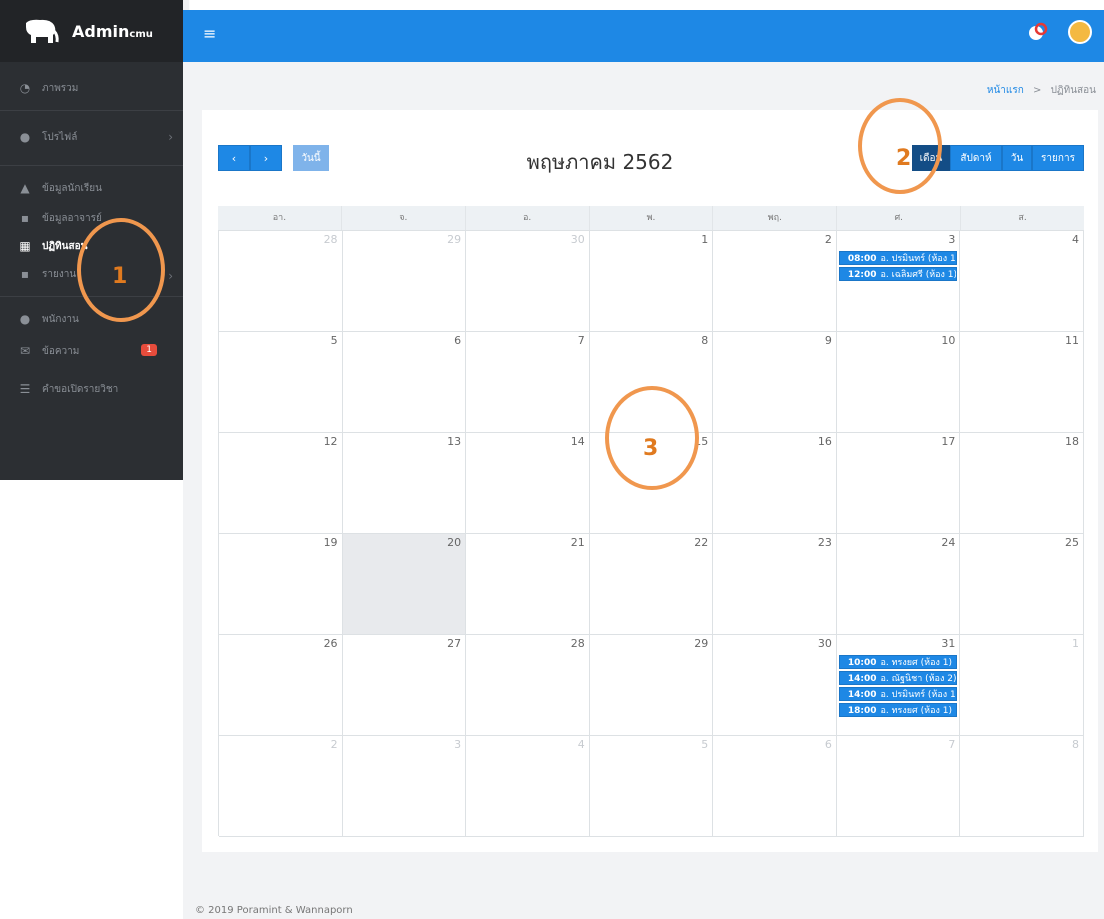 Image resolution: width=1104 pixels, height=919 pixels. Describe the element at coordinates (862, 711) in the screenshot. I see `event-time: 18:00` at that location.